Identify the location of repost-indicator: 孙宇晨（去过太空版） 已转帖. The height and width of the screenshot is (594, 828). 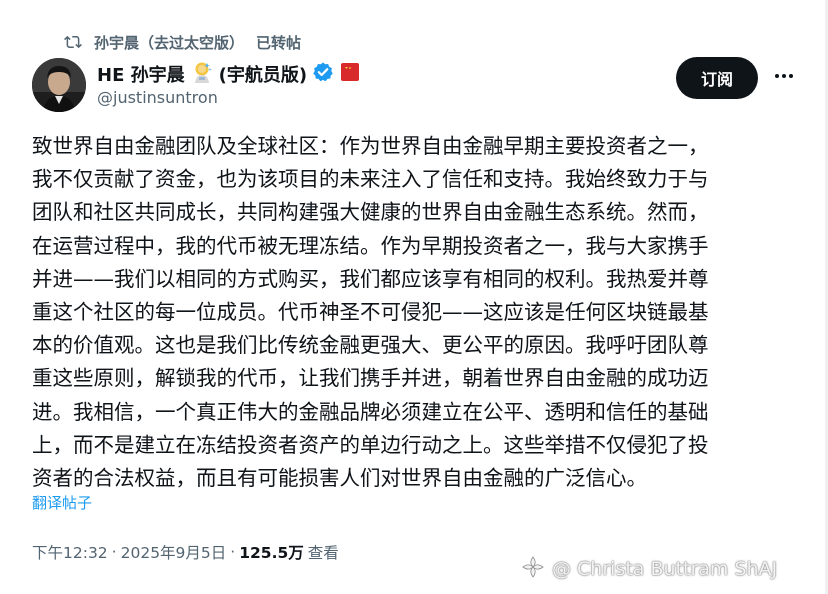
(182, 42).